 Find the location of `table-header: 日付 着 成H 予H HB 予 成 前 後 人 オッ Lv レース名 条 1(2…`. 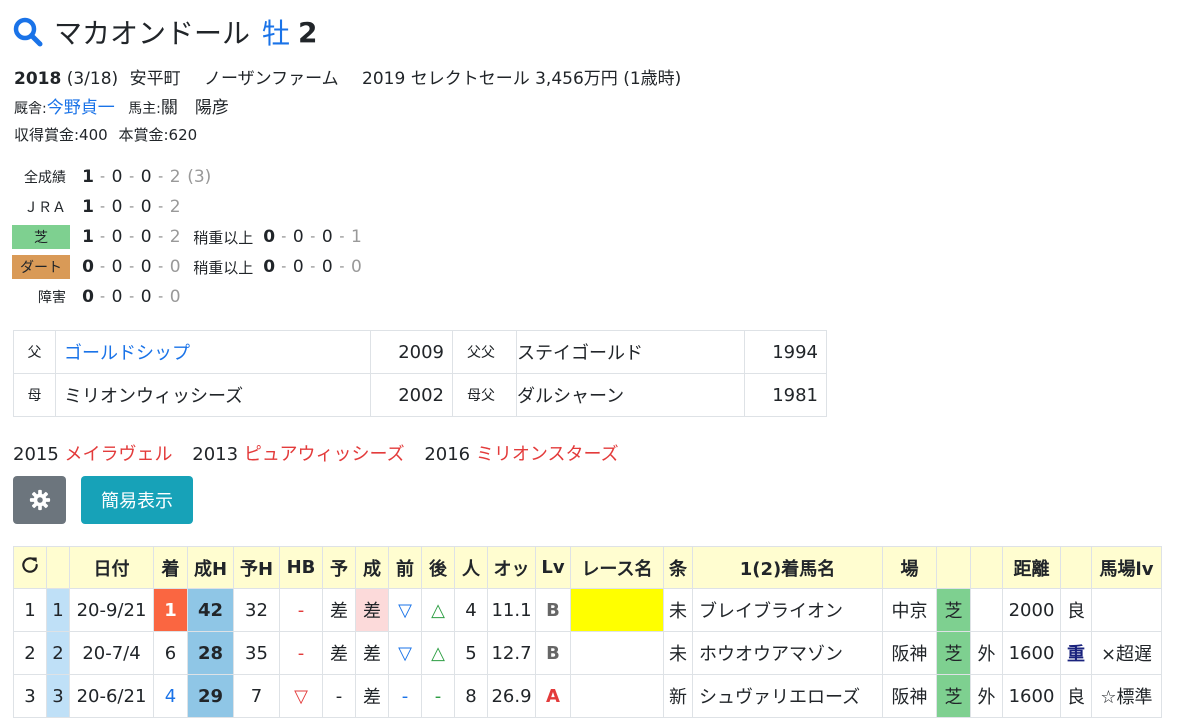

table-header: 日付 着 成H 予H HB 予 成 前 後 人 オッ Lv レース名 条 1(2… is located at coordinates (587, 567).